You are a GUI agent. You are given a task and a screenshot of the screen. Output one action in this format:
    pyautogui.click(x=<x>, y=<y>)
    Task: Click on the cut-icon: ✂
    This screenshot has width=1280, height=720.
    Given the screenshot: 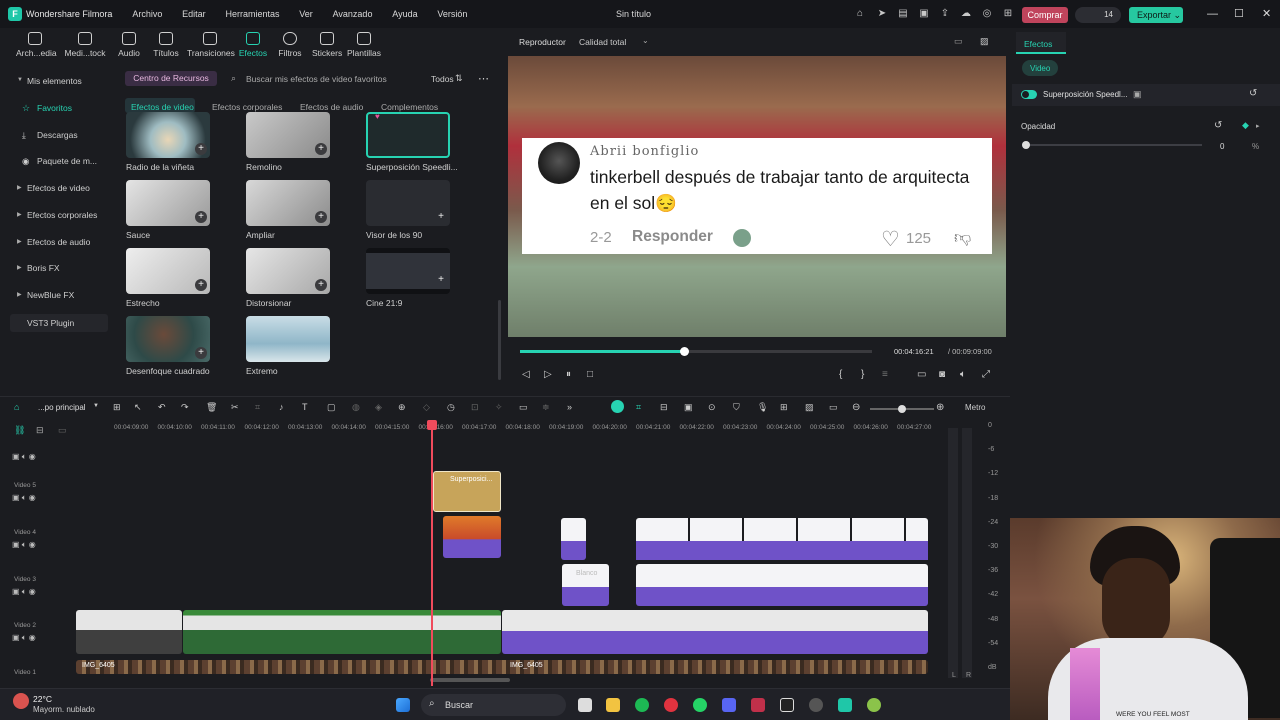 What is the action you would take?
    pyautogui.click(x=235, y=407)
    